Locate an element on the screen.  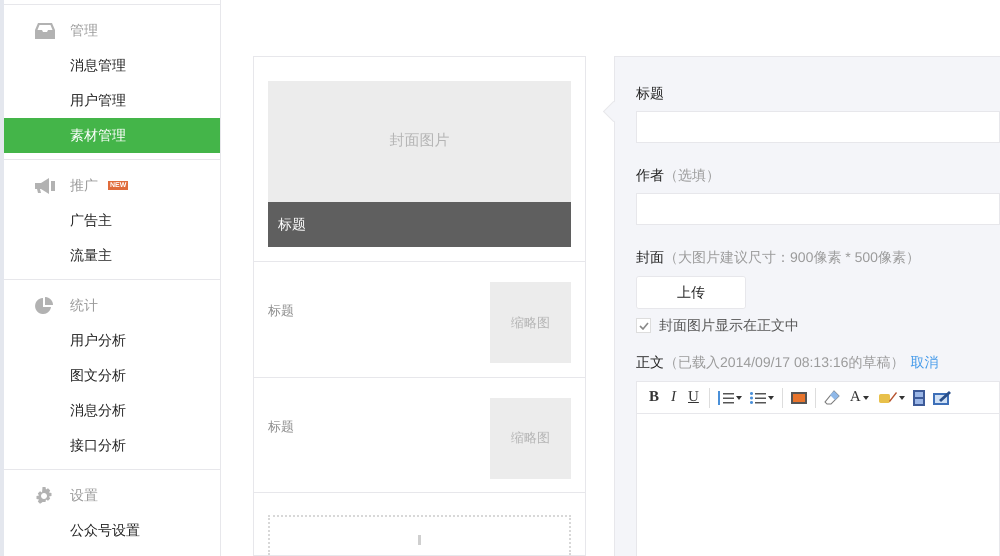
plus-icon is located at coordinates (419, 540).